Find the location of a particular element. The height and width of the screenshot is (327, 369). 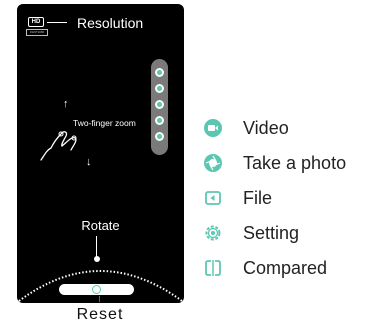

rail-camera-icon is located at coordinates (159, 88).